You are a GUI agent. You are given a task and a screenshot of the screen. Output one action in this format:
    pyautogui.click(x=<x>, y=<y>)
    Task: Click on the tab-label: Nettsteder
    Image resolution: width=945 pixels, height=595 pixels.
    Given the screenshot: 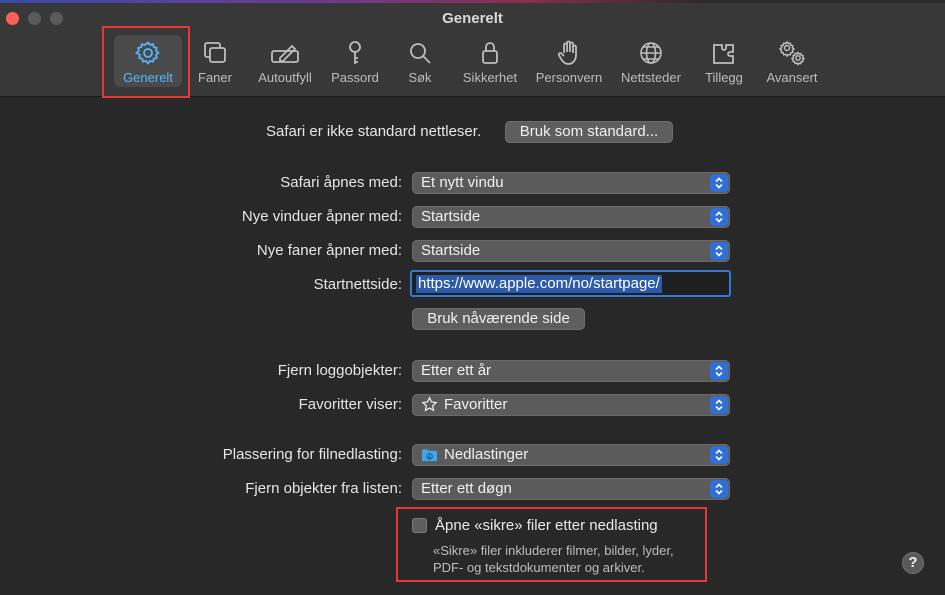 What is the action you would take?
    pyautogui.click(x=651, y=77)
    